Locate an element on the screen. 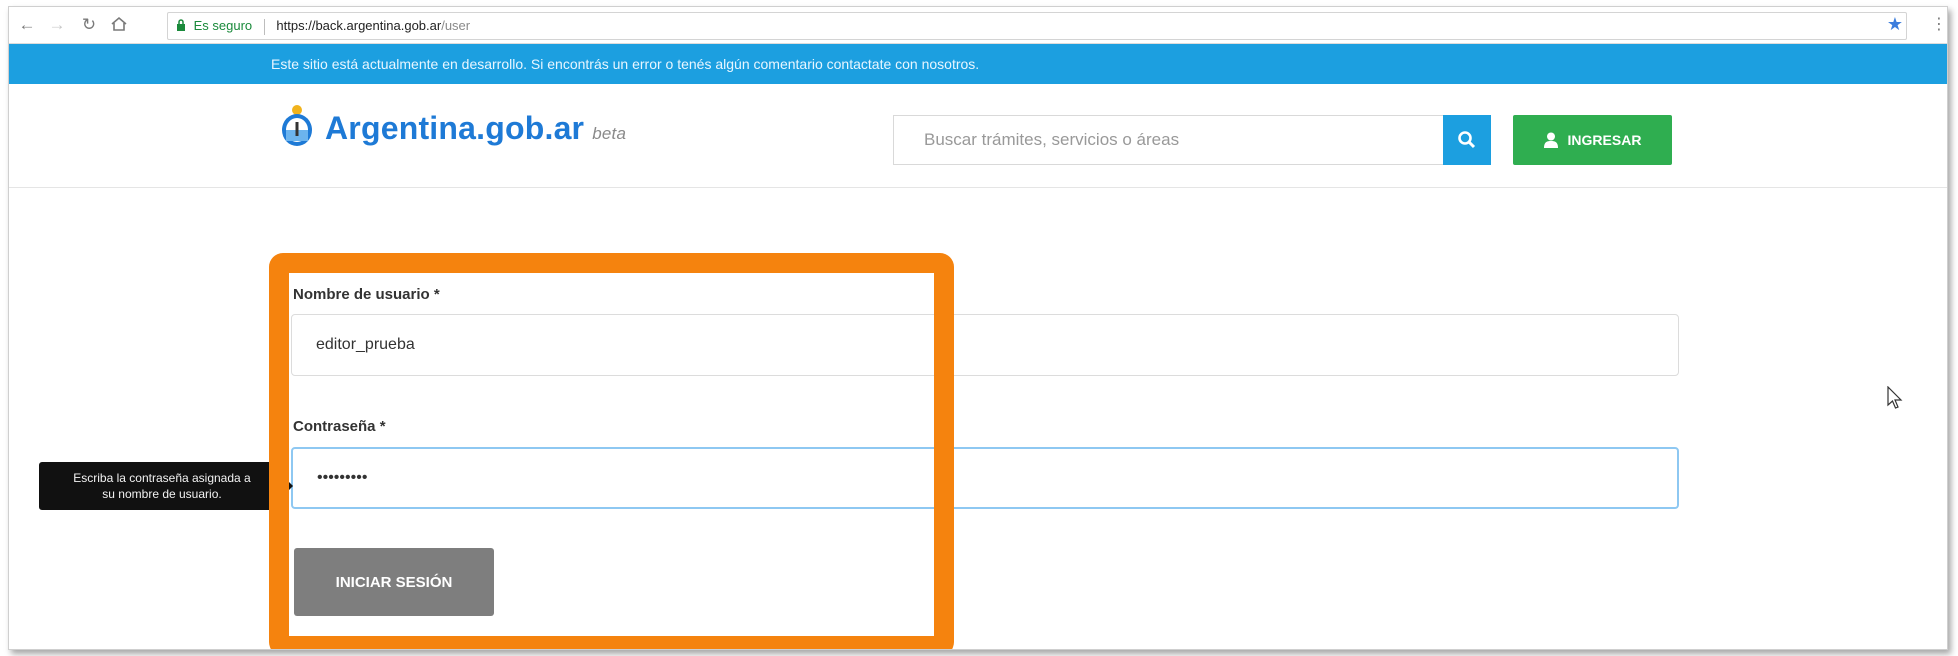 The height and width of the screenshot is (656, 1958). username-label: Nombre de usuario * is located at coordinates (366, 294).